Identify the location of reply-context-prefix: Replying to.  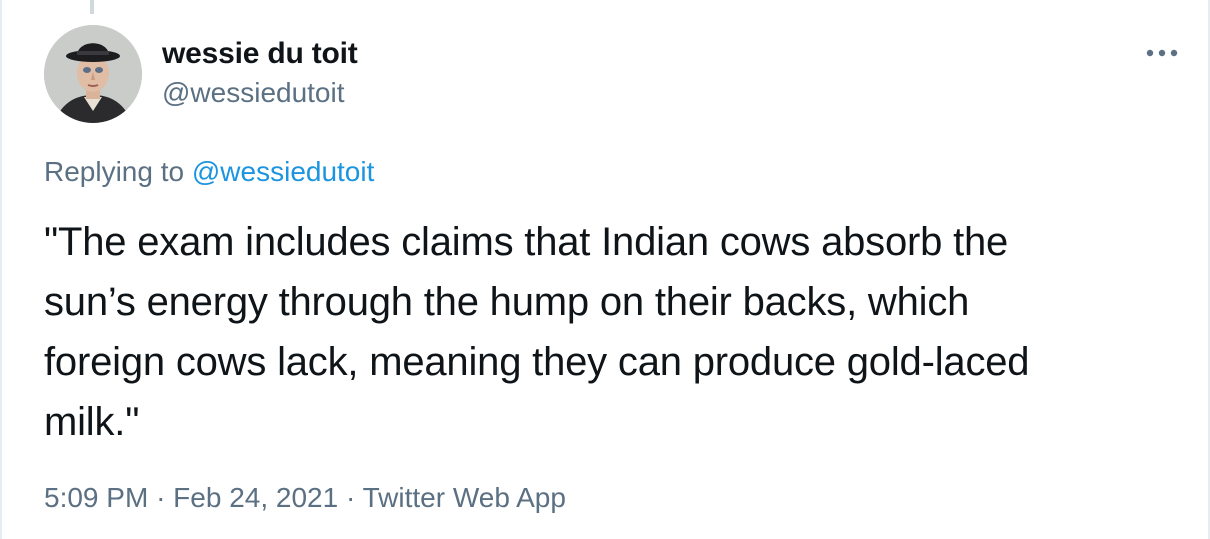
(114, 171).